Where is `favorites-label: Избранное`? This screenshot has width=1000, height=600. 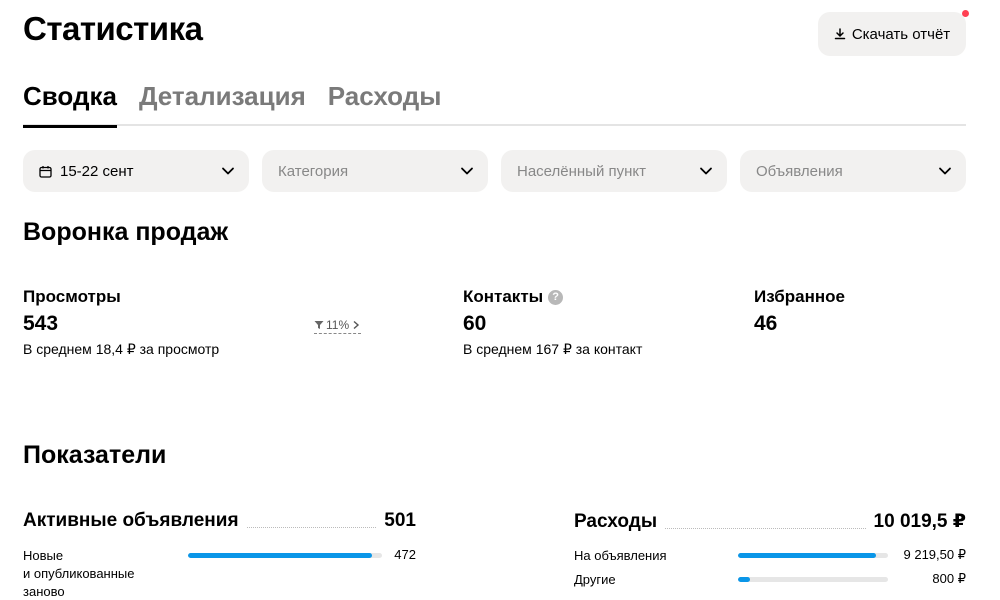 favorites-label: Избранное is located at coordinates (799, 296).